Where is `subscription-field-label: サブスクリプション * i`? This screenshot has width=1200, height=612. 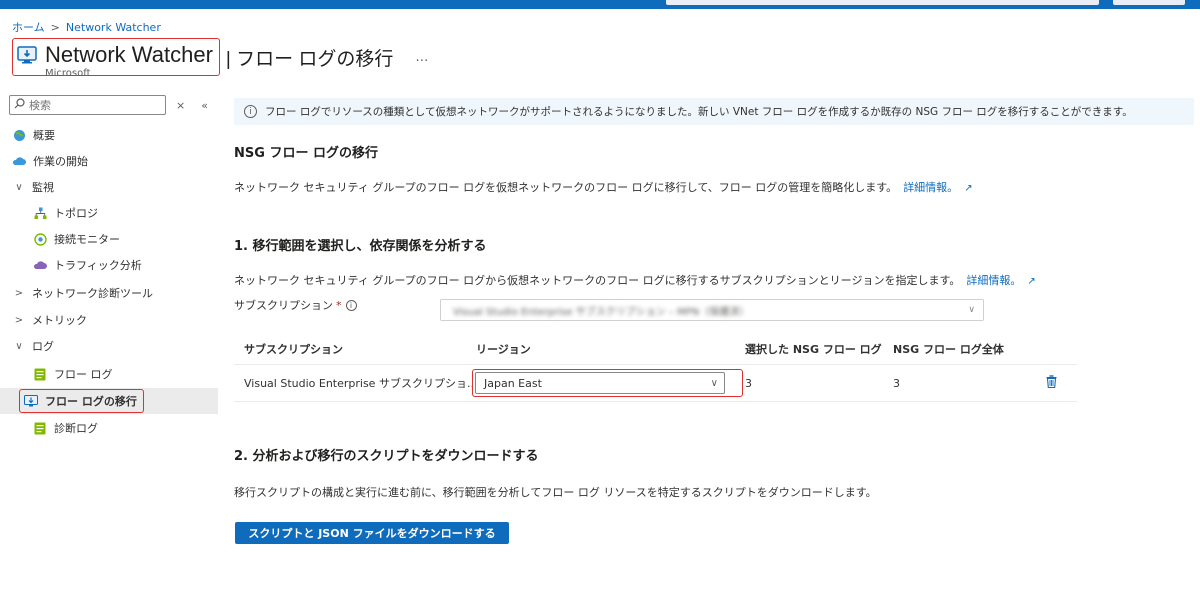
subscription-field-label: サブスクリプション * i is located at coordinates (295, 305).